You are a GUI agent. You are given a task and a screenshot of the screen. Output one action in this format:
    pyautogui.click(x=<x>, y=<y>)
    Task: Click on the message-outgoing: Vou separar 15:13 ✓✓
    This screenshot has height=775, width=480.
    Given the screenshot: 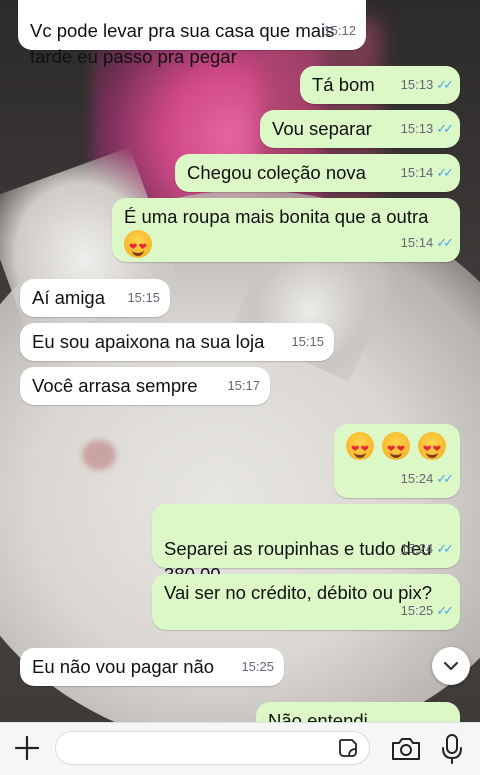 What is the action you would take?
    pyautogui.click(x=360, y=129)
    